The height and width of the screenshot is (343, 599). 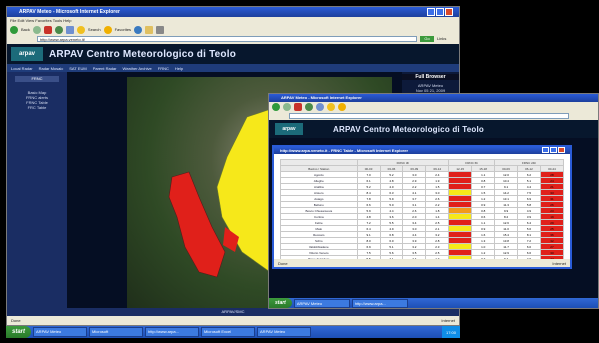 What do you see at coordinates (430, 77) in the screenshot?
I see `right-panel-title: Full Browser` at bounding box center [430, 77].